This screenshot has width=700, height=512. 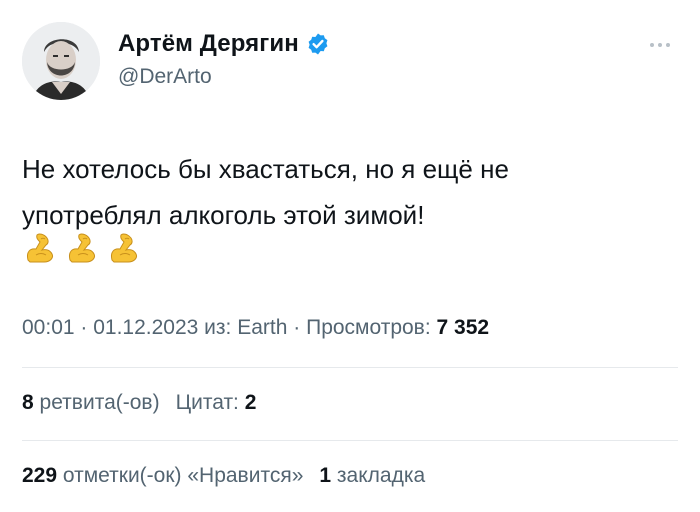 I want to click on tweet-source: Earth, so click(x=262, y=327).